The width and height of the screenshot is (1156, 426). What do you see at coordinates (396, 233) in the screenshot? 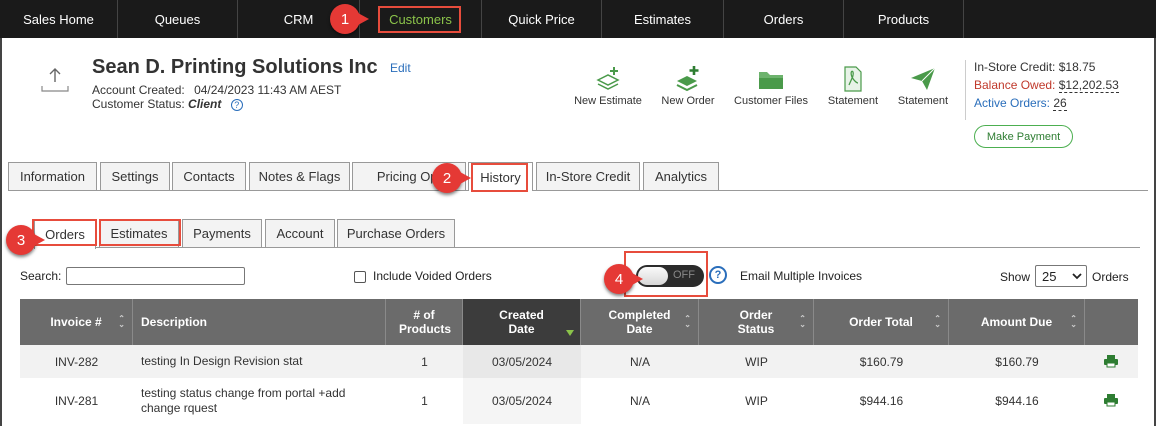
I see `subtab-purchase-orders: Purchase Orders` at bounding box center [396, 233].